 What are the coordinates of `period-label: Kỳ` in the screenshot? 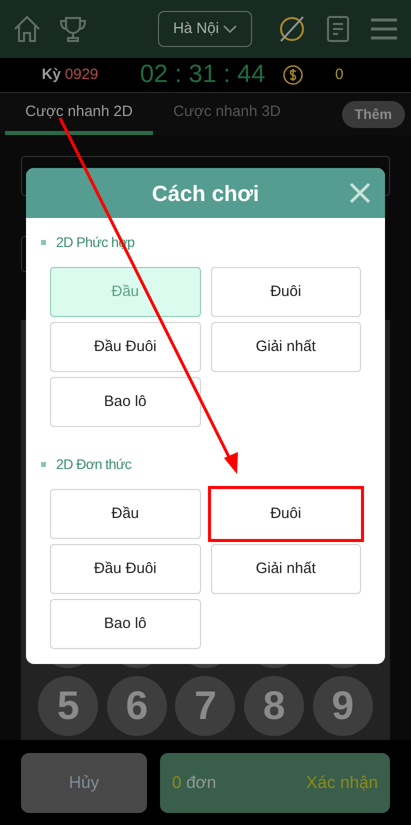 It's located at (51, 74).